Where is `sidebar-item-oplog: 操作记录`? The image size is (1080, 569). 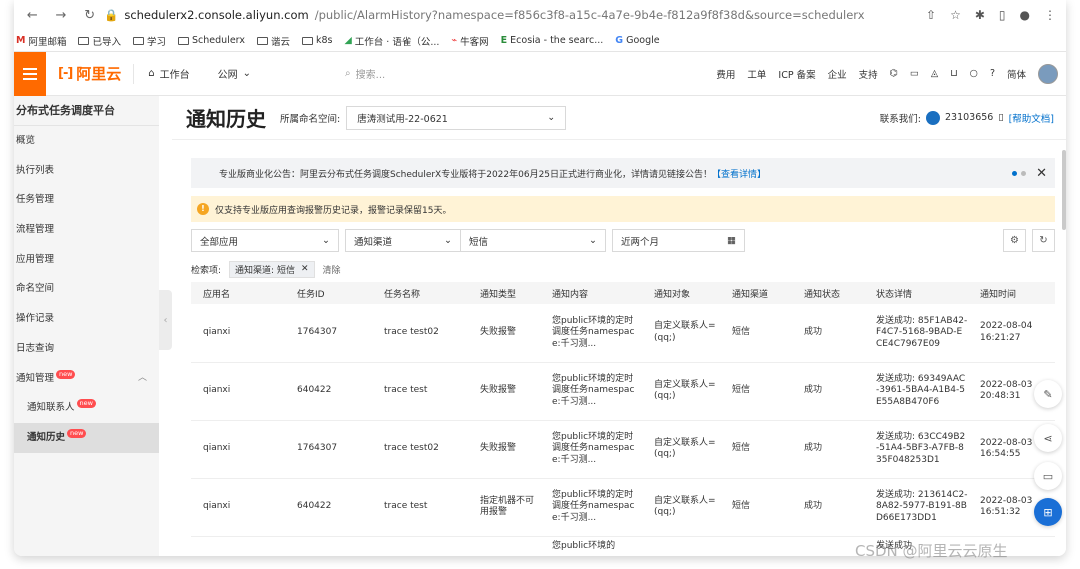
sidebar-item-oplog: 操作记录 is located at coordinates (86, 319).